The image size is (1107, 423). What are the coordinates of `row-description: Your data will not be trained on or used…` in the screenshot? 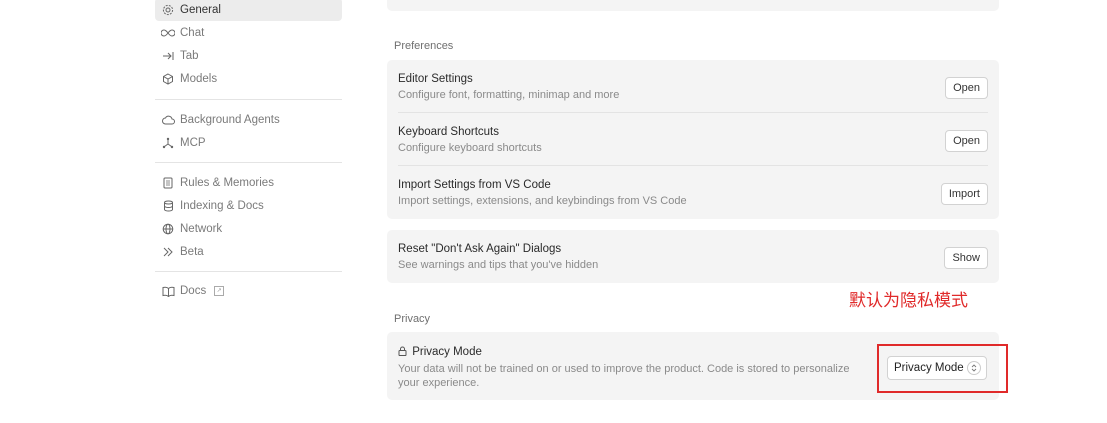 It's located at (624, 376).